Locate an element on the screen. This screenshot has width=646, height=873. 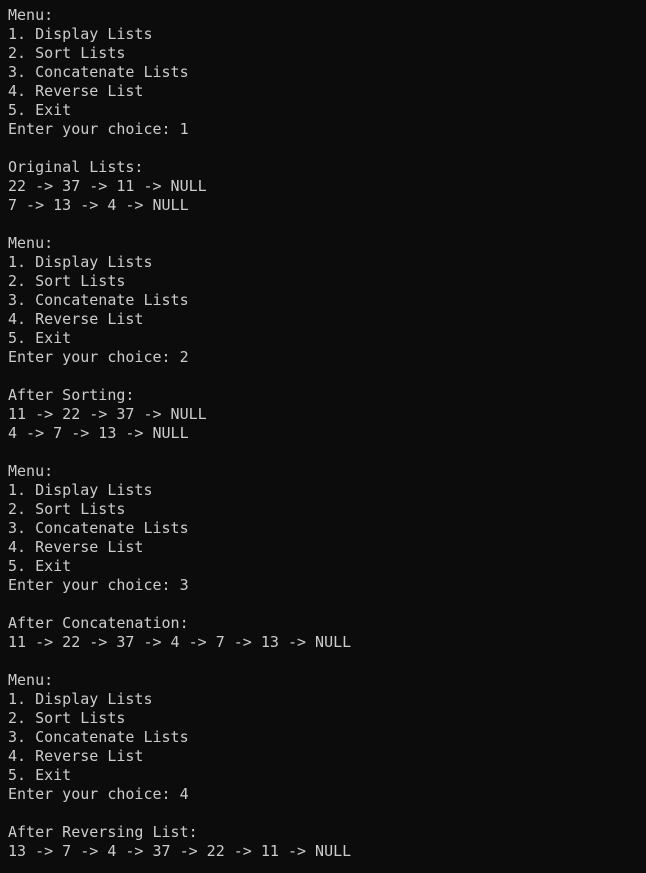
section-heading: Original Lists: is located at coordinates (76, 167).